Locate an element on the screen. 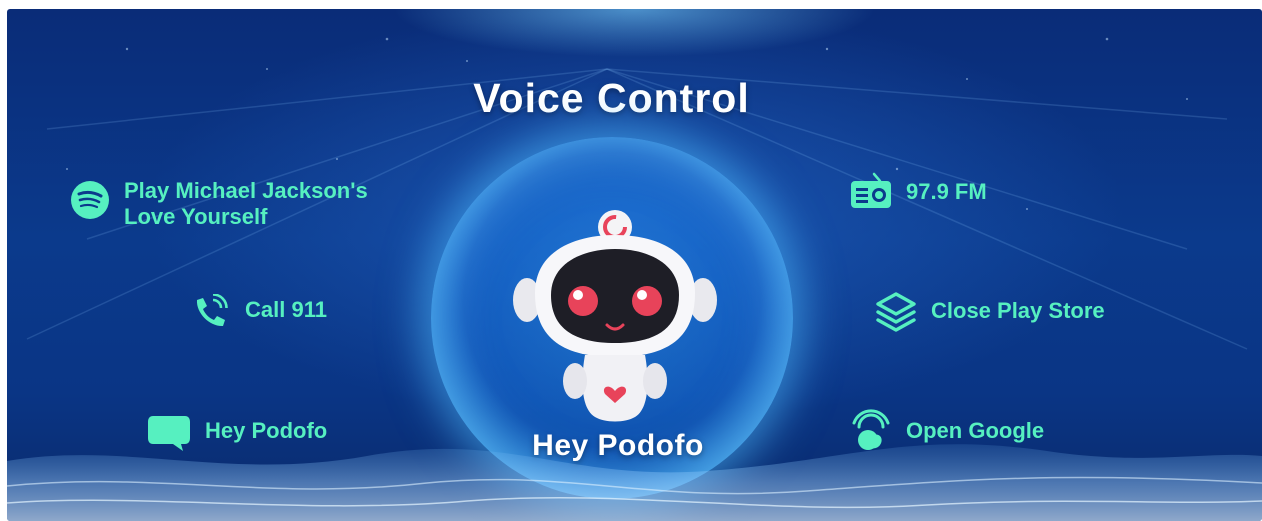 The width and height of the screenshot is (1262, 521). command-playstore-label: Close Play Store is located at coordinates (1018, 310).